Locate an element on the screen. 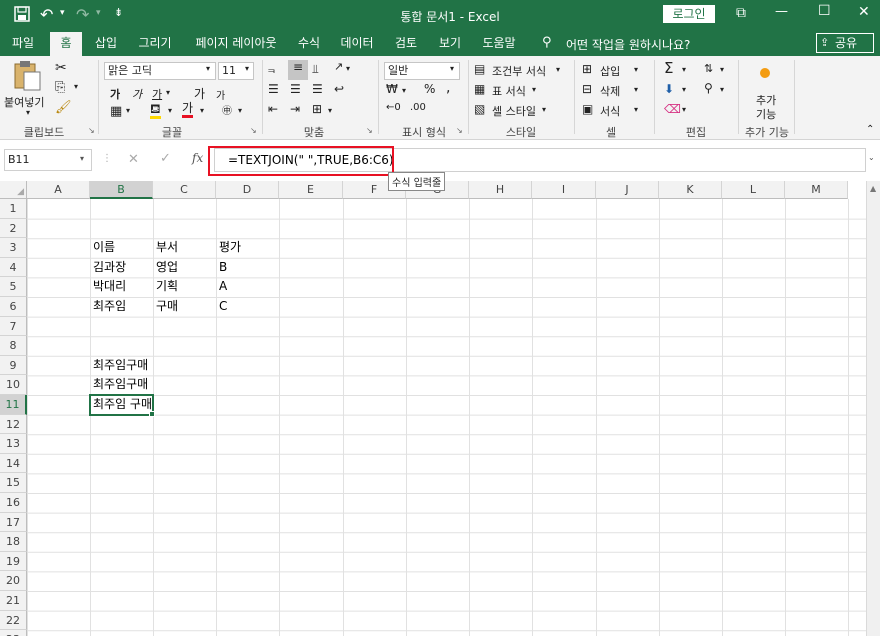  tab-insert: 삽입 is located at coordinates (106, 43).